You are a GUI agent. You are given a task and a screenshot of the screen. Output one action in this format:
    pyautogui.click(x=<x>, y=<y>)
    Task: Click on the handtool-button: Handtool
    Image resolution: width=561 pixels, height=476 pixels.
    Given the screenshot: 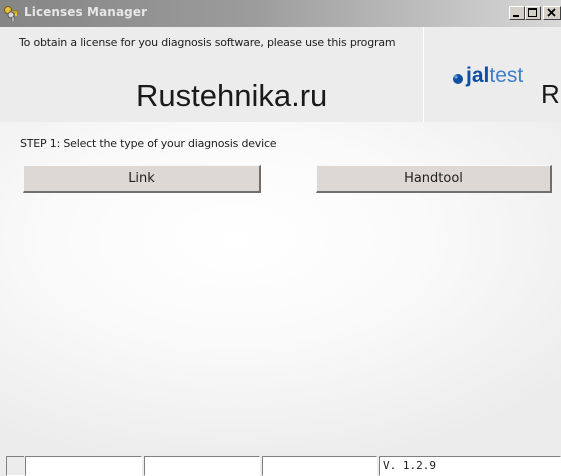 What is the action you would take?
    pyautogui.click(x=434, y=179)
    